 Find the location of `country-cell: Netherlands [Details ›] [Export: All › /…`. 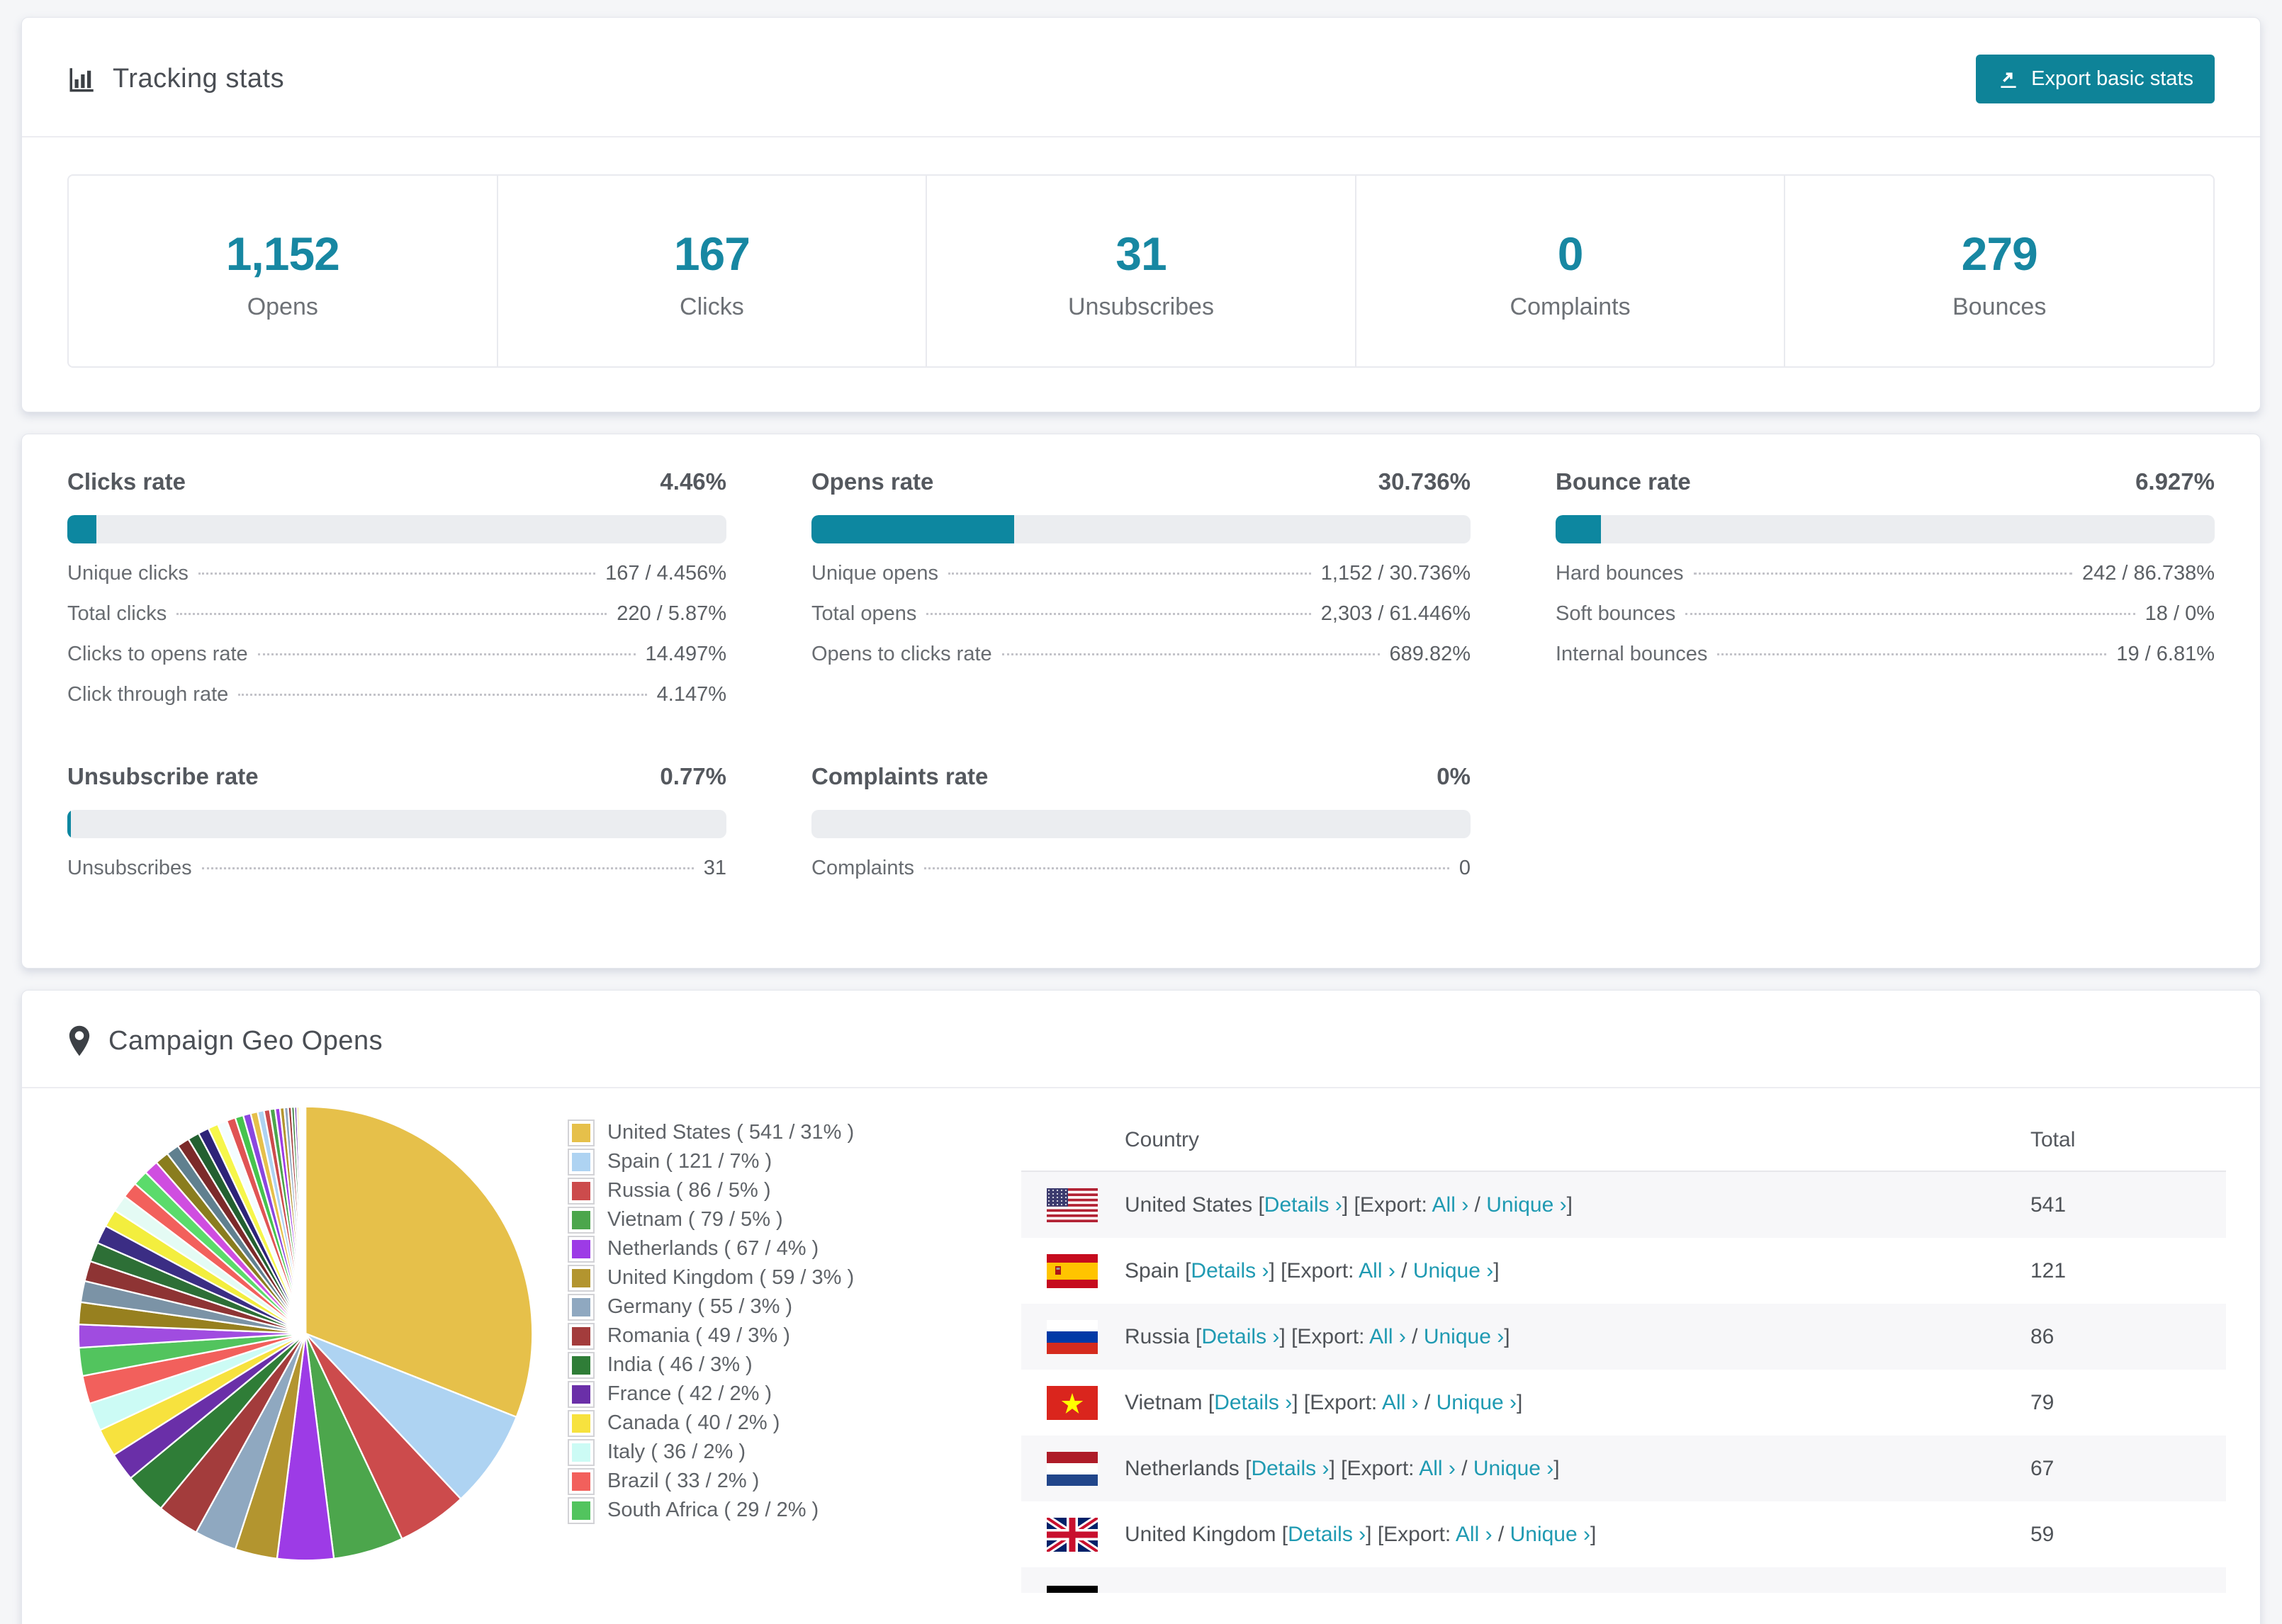

country-cell: Netherlands [Details ›] [Export: All › /… is located at coordinates (1342, 1468).